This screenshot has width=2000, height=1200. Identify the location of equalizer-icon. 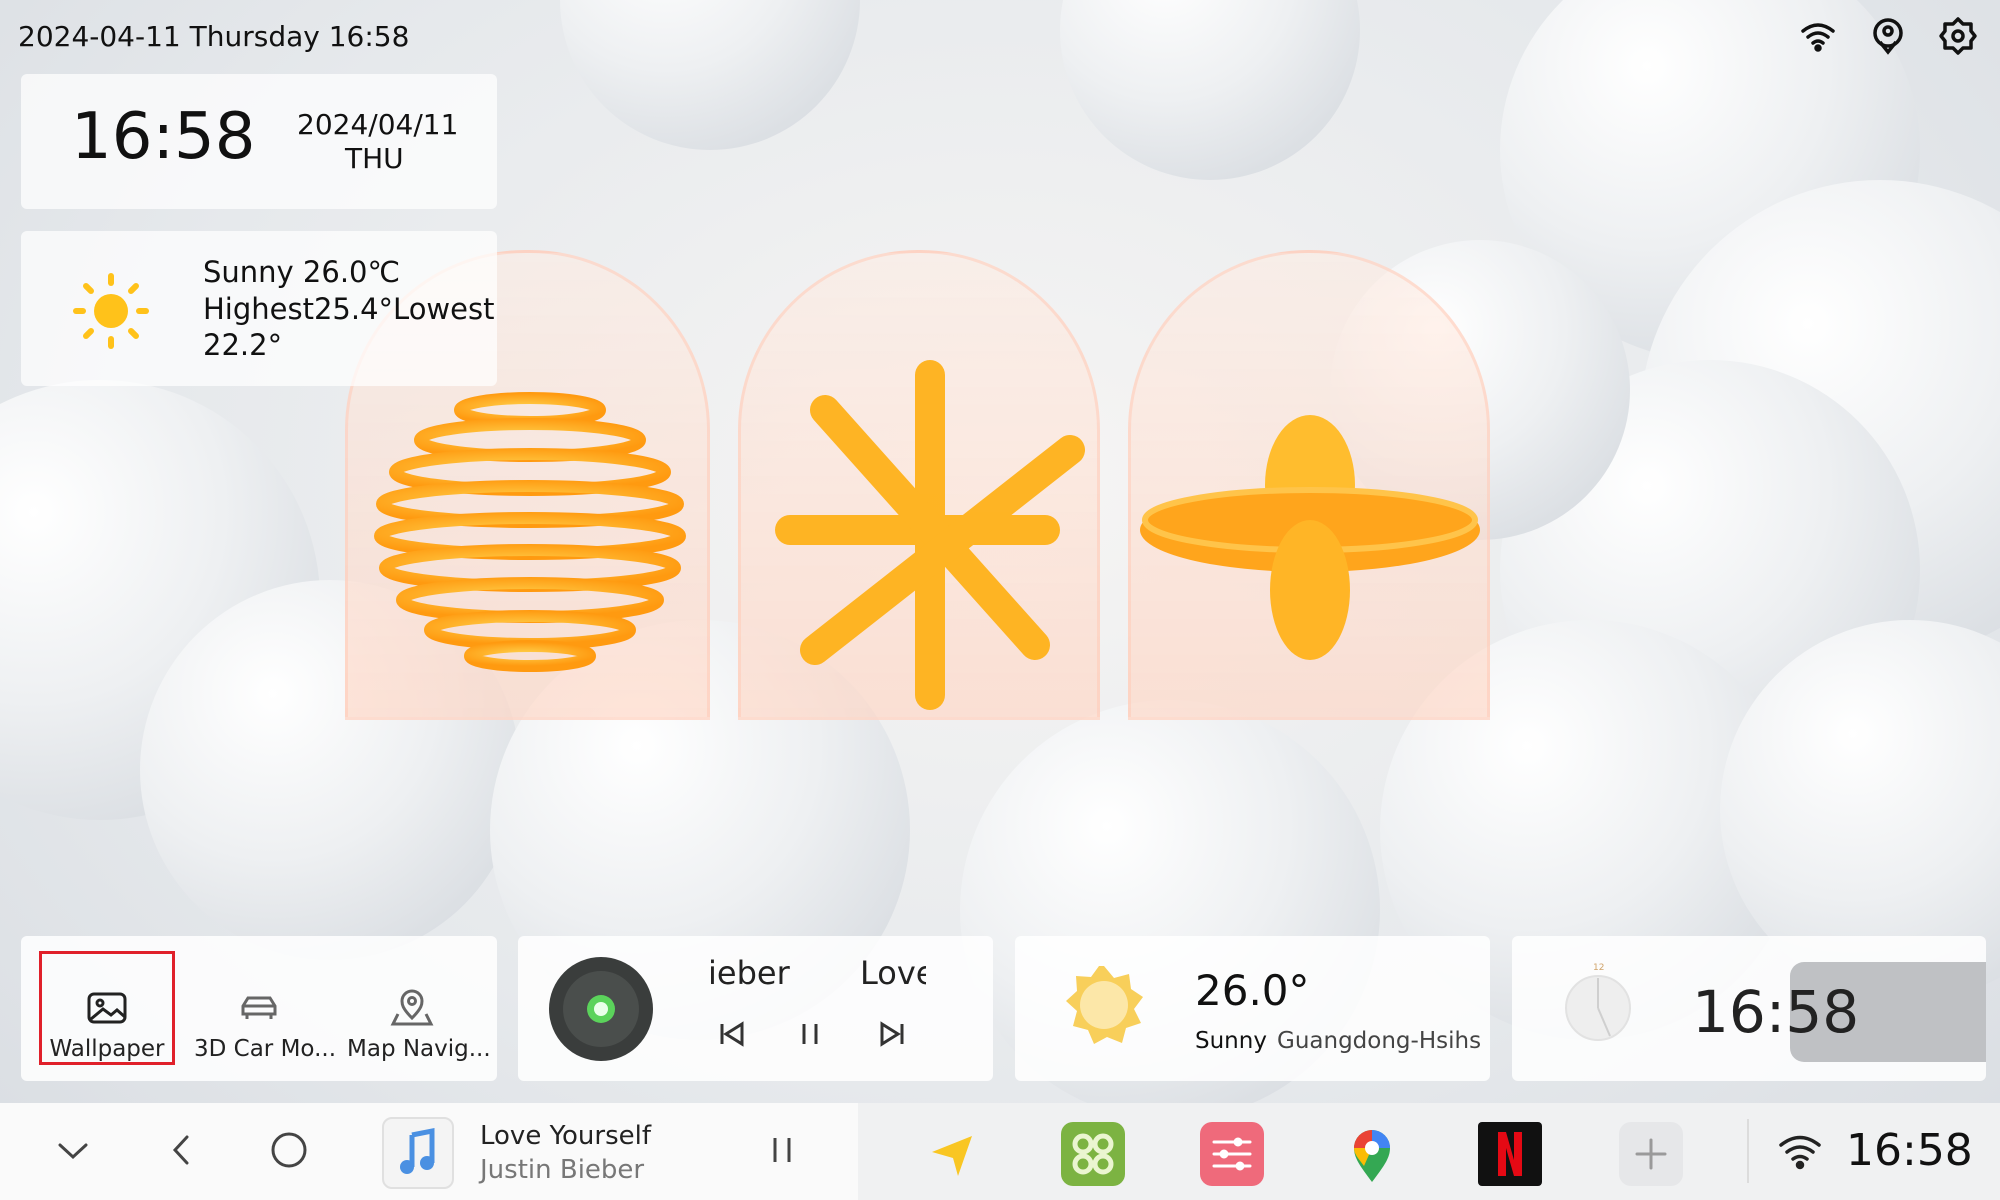
(1232, 1154).